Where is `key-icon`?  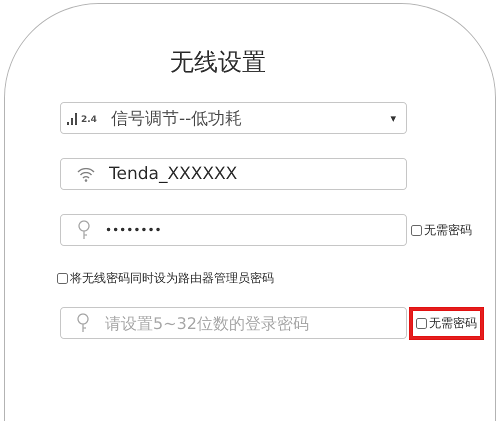 key-icon is located at coordinates (84, 230).